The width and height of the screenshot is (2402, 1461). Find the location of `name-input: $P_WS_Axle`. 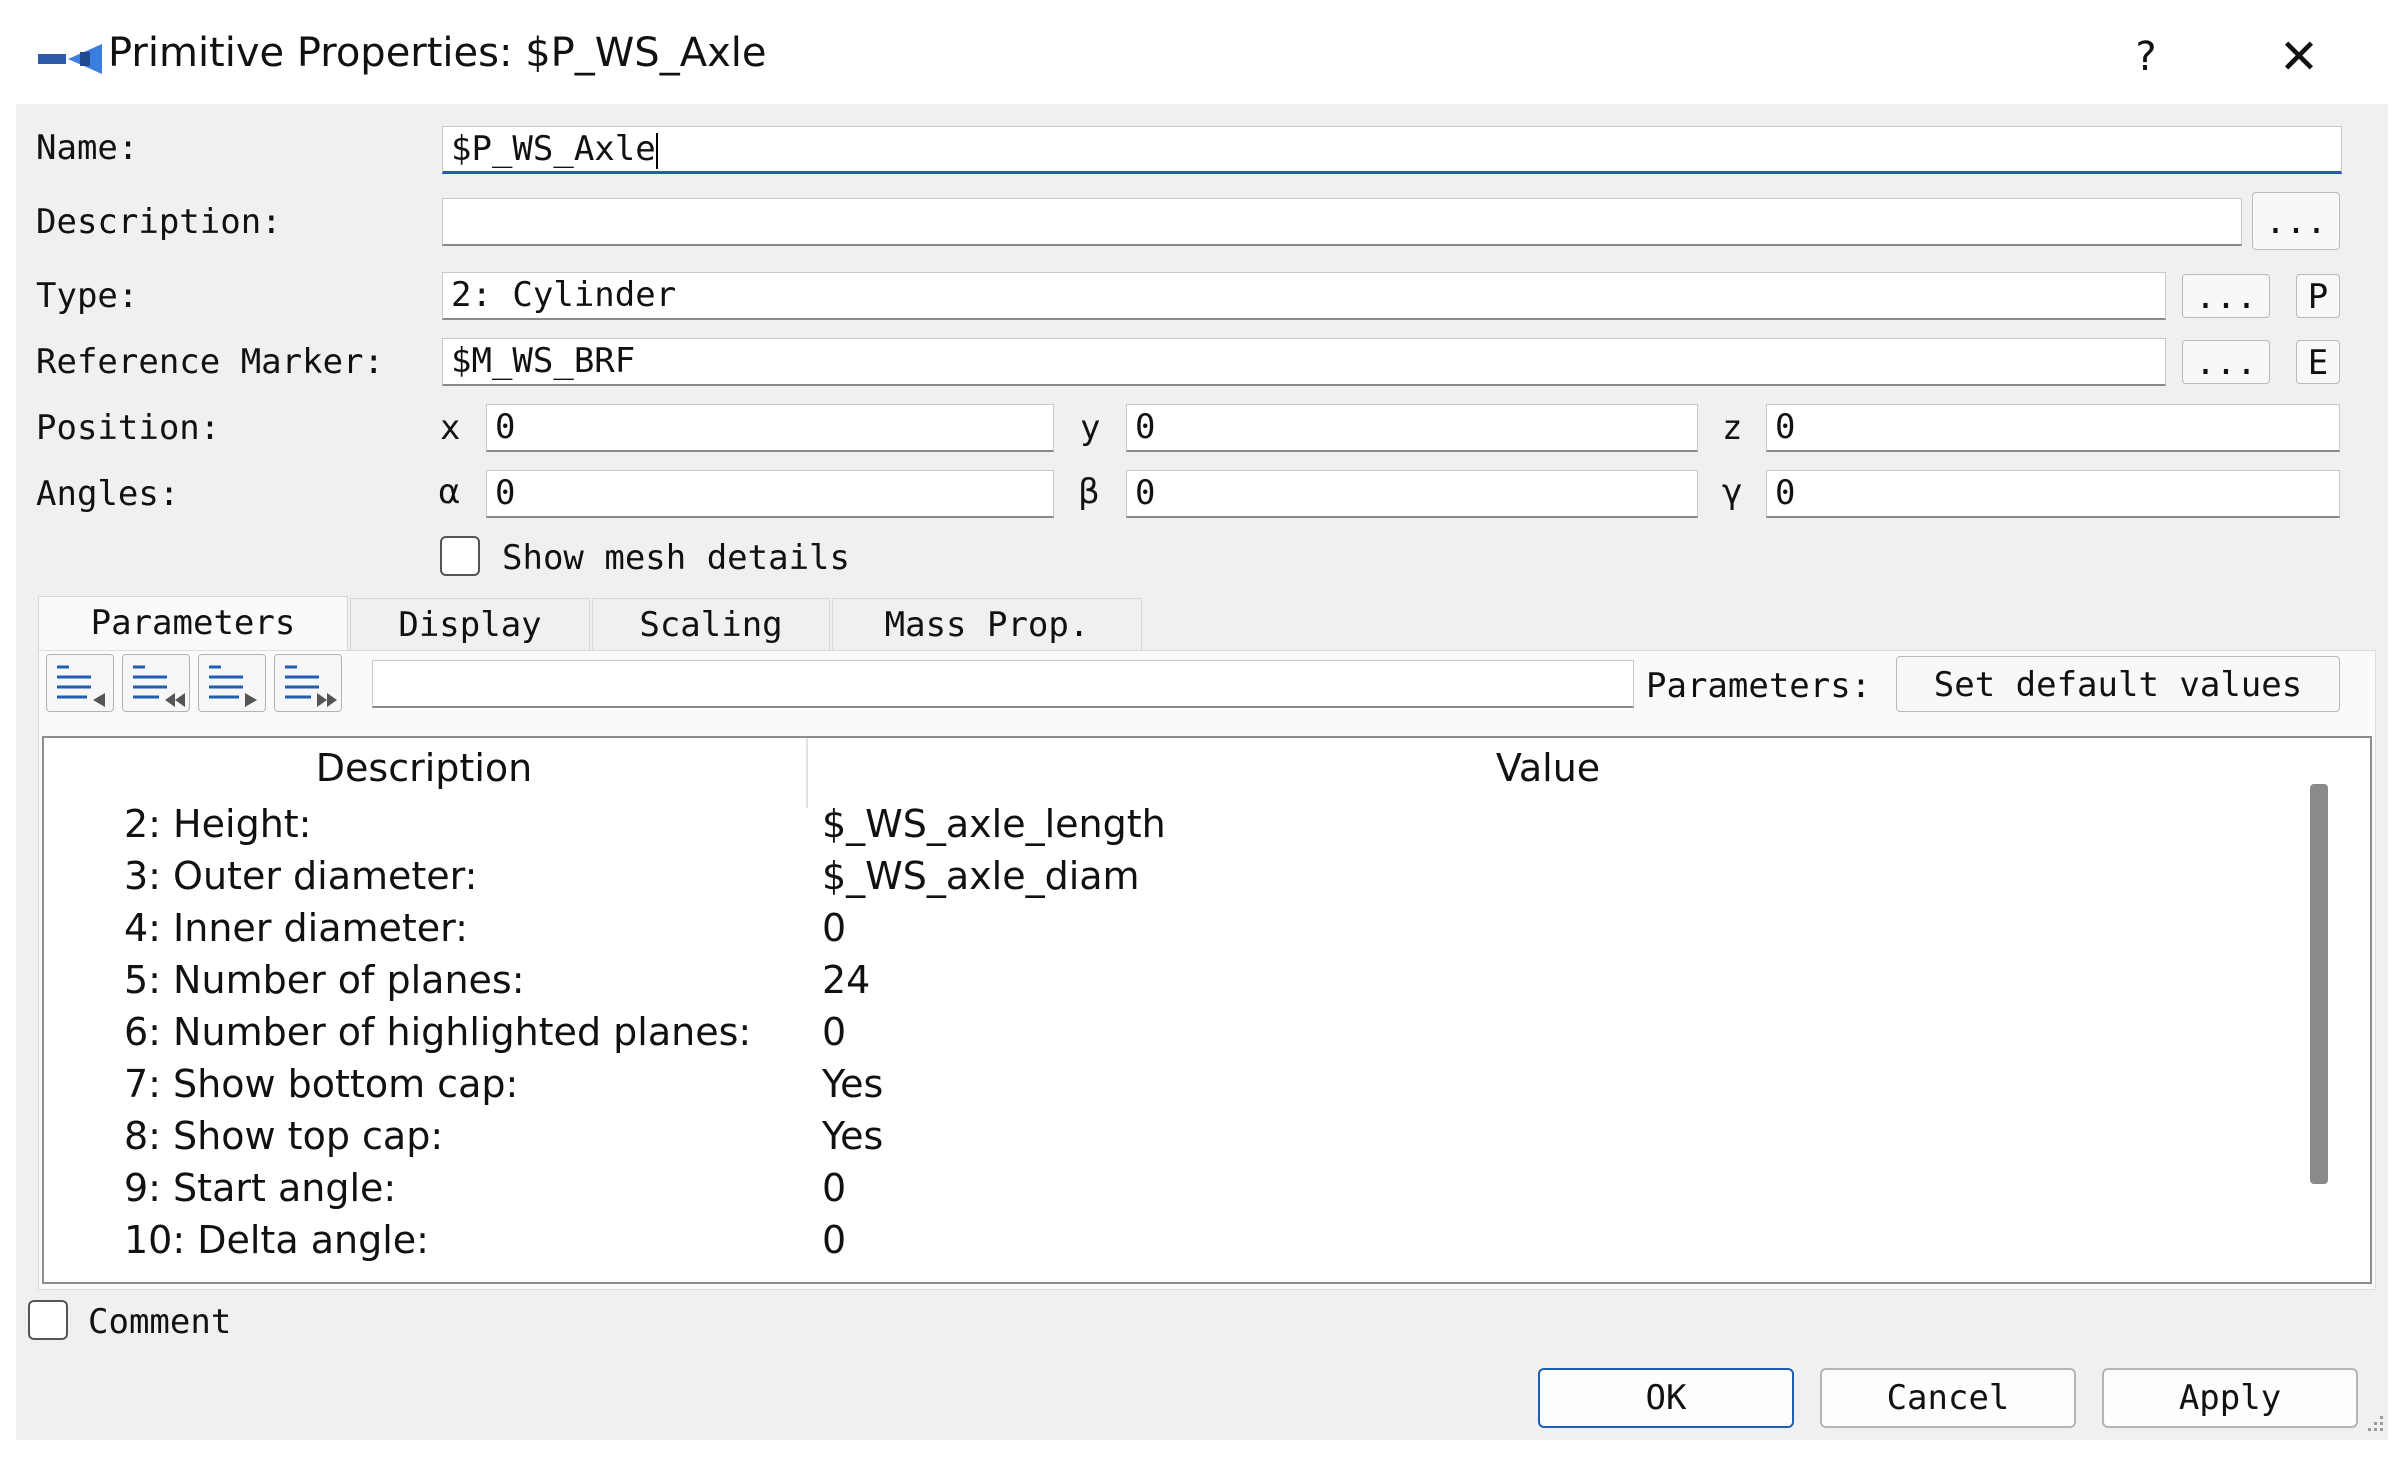

name-input: $P_WS_Axle is located at coordinates (1392, 150).